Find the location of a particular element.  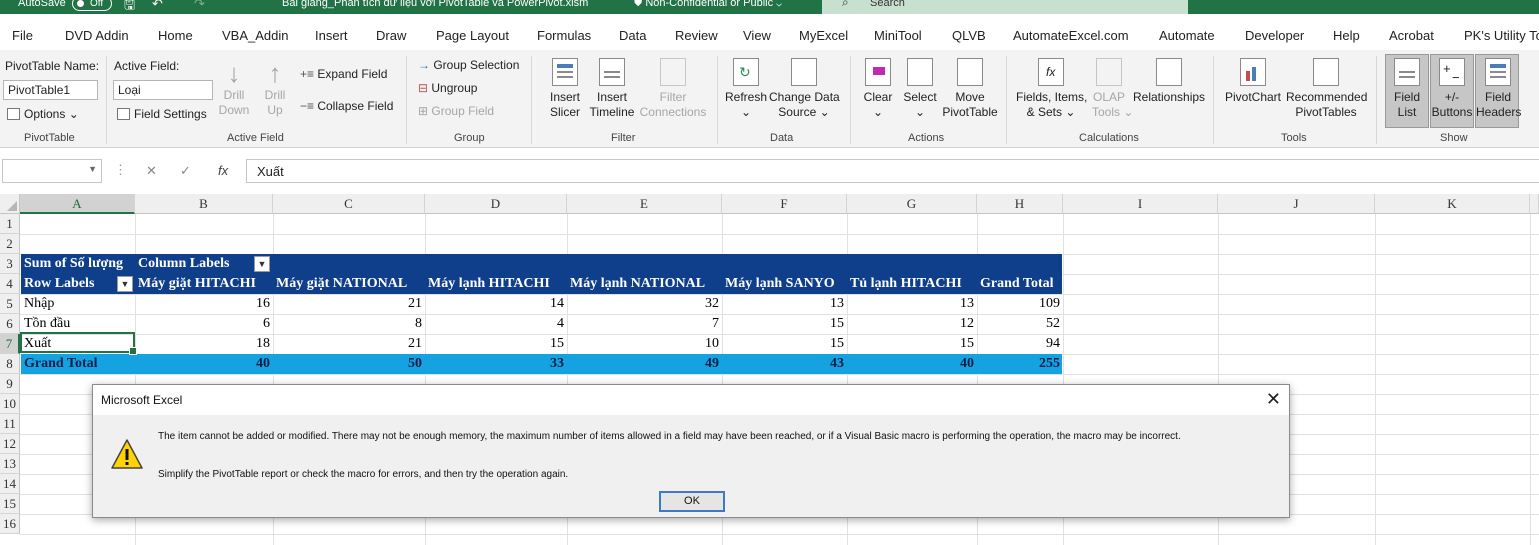

column-header-g: G is located at coordinates (912, 204).